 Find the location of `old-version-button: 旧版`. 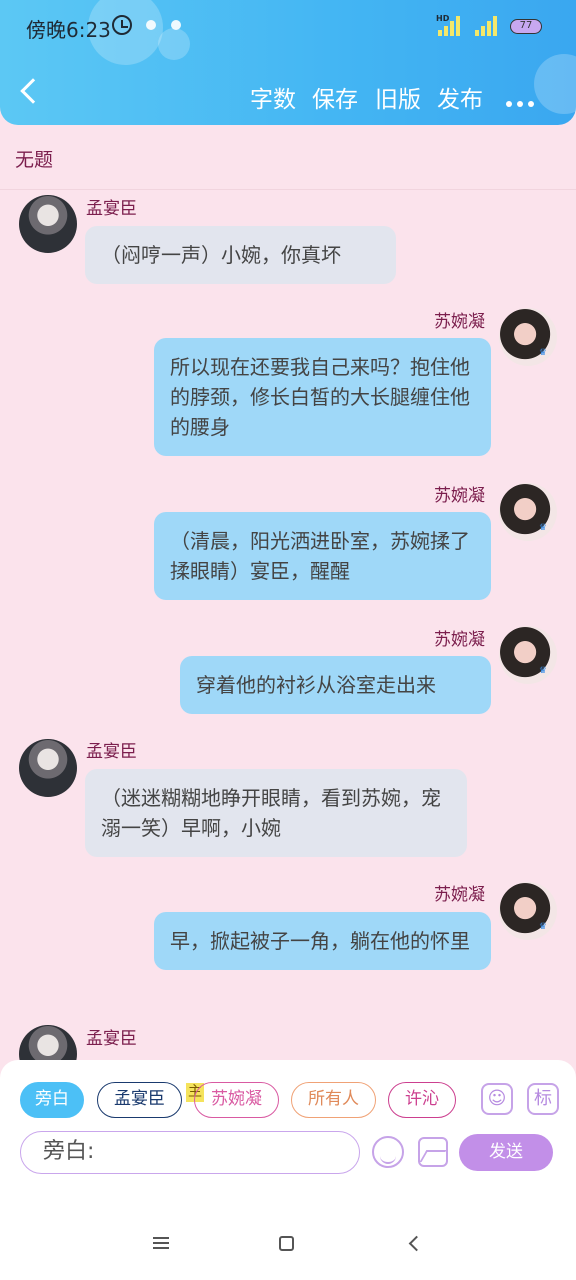

old-version-button: 旧版 is located at coordinates (398, 97).